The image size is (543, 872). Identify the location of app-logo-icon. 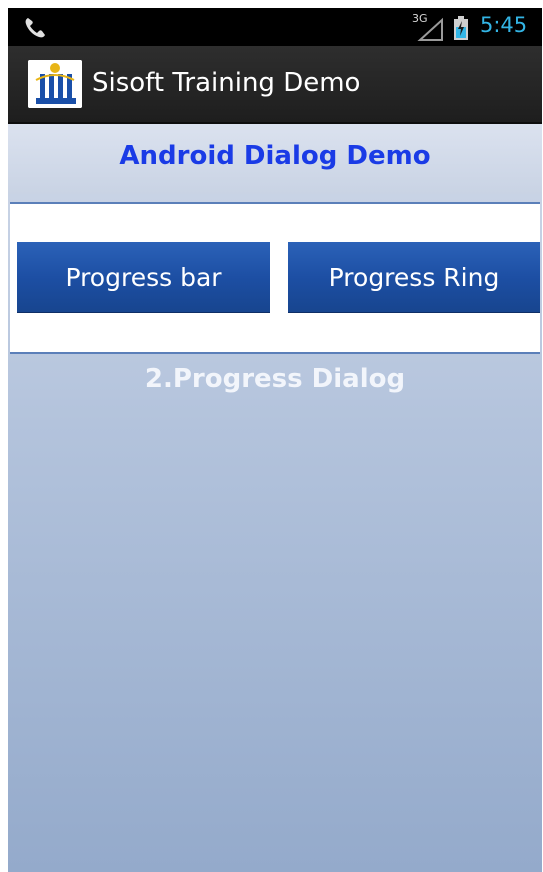
(55, 84).